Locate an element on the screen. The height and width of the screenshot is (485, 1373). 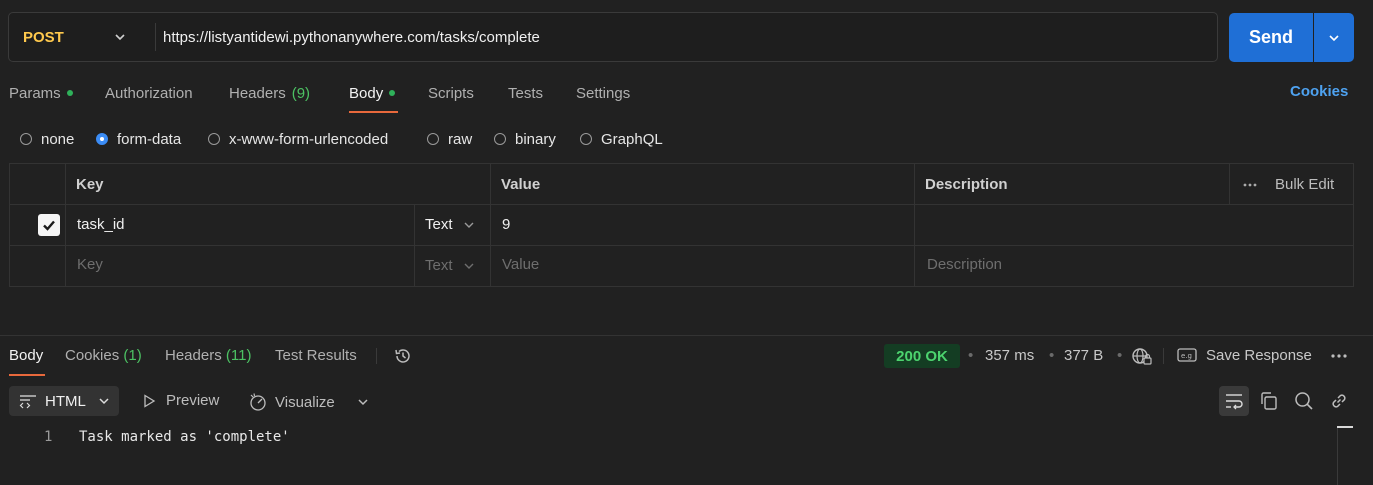
scrollbar is located at coordinates (1337, 456).